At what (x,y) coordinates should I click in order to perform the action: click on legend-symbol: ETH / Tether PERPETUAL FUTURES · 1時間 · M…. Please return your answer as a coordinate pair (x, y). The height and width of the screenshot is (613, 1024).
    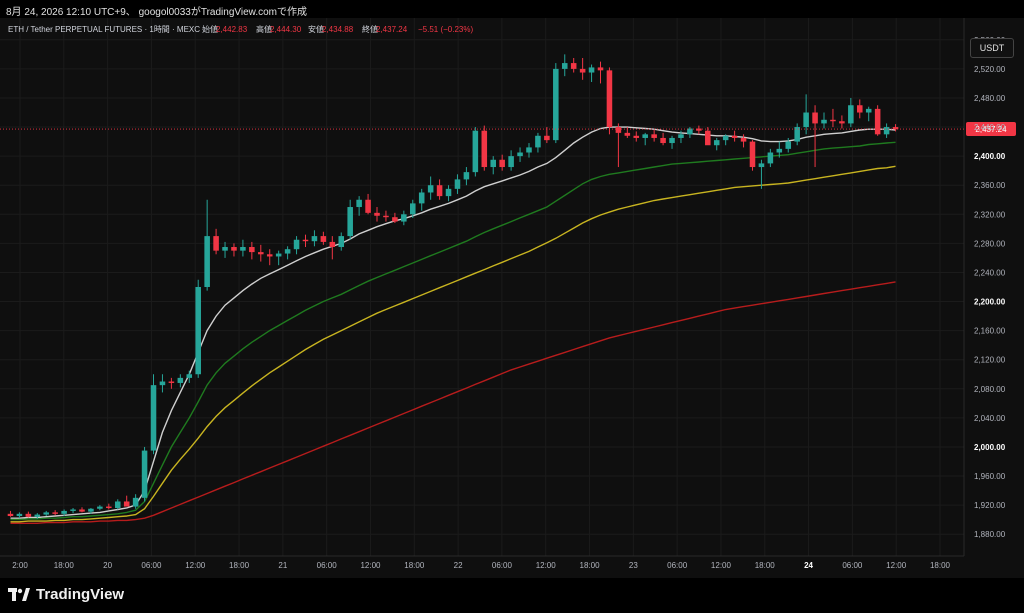
    Looking at the image, I should click on (104, 29).